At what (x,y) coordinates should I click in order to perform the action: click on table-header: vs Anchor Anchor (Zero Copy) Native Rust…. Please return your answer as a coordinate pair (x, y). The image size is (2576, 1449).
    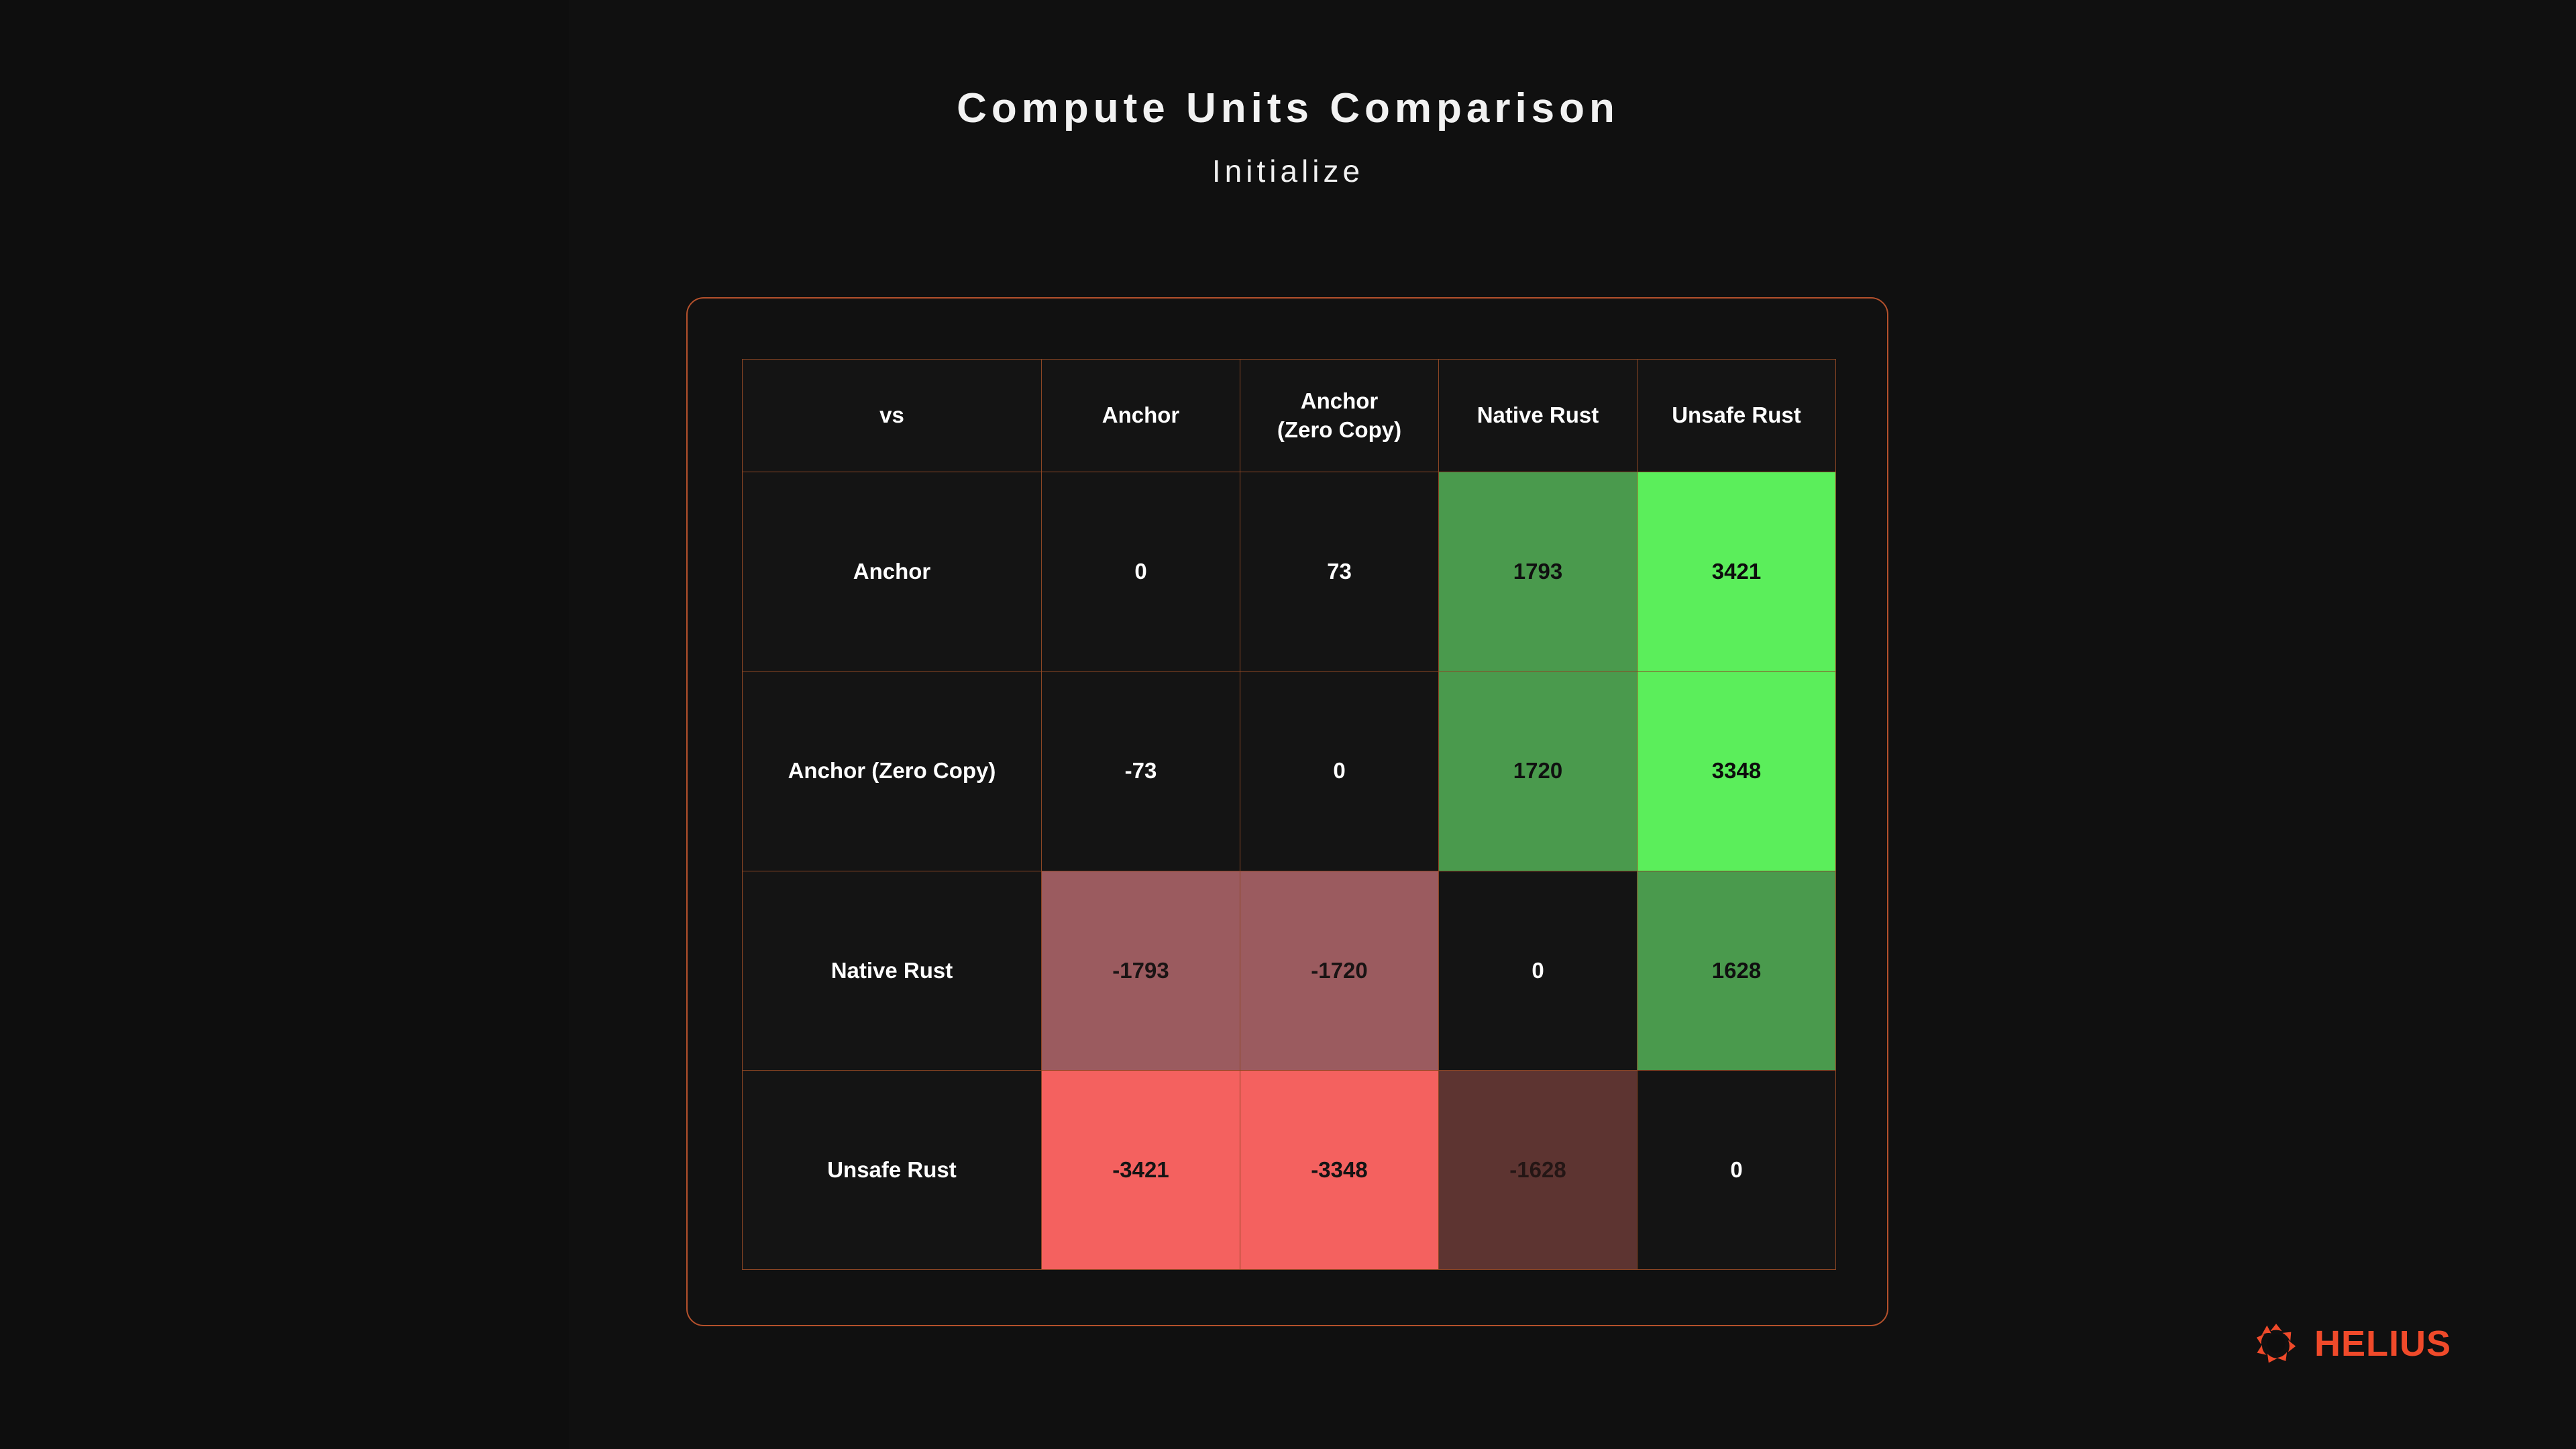
    Looking at the image, I should click on (1289, 415).